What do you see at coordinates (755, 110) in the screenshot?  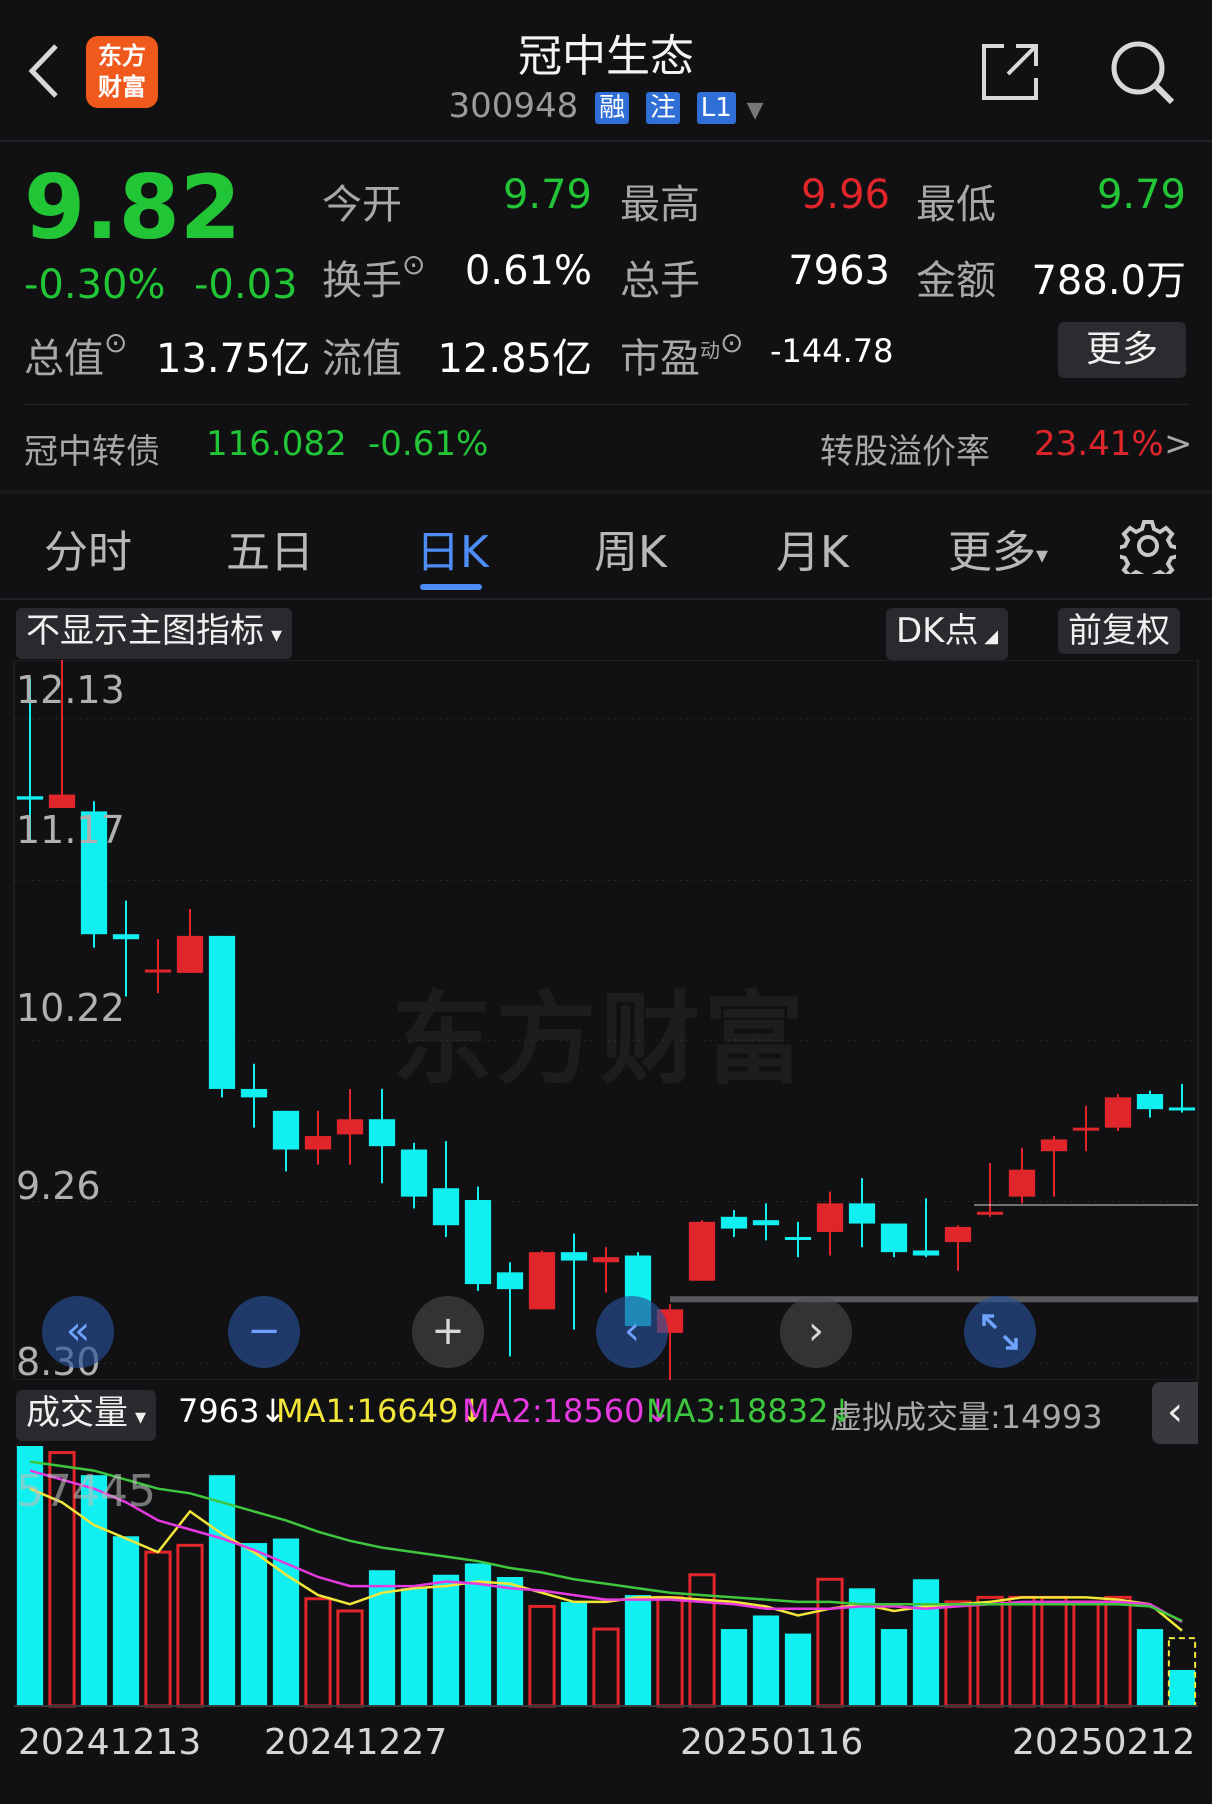 I see `dropdown-caret-icon: ▼` at bounding box center [755, 110].